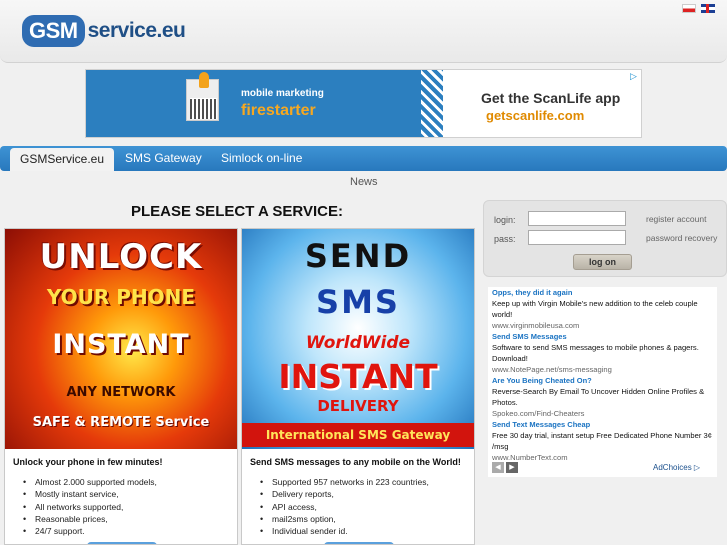 The height and width of the screenshot is (545, 727). I want to click on sms-img-line: DELIVERY, so click(358, 406).